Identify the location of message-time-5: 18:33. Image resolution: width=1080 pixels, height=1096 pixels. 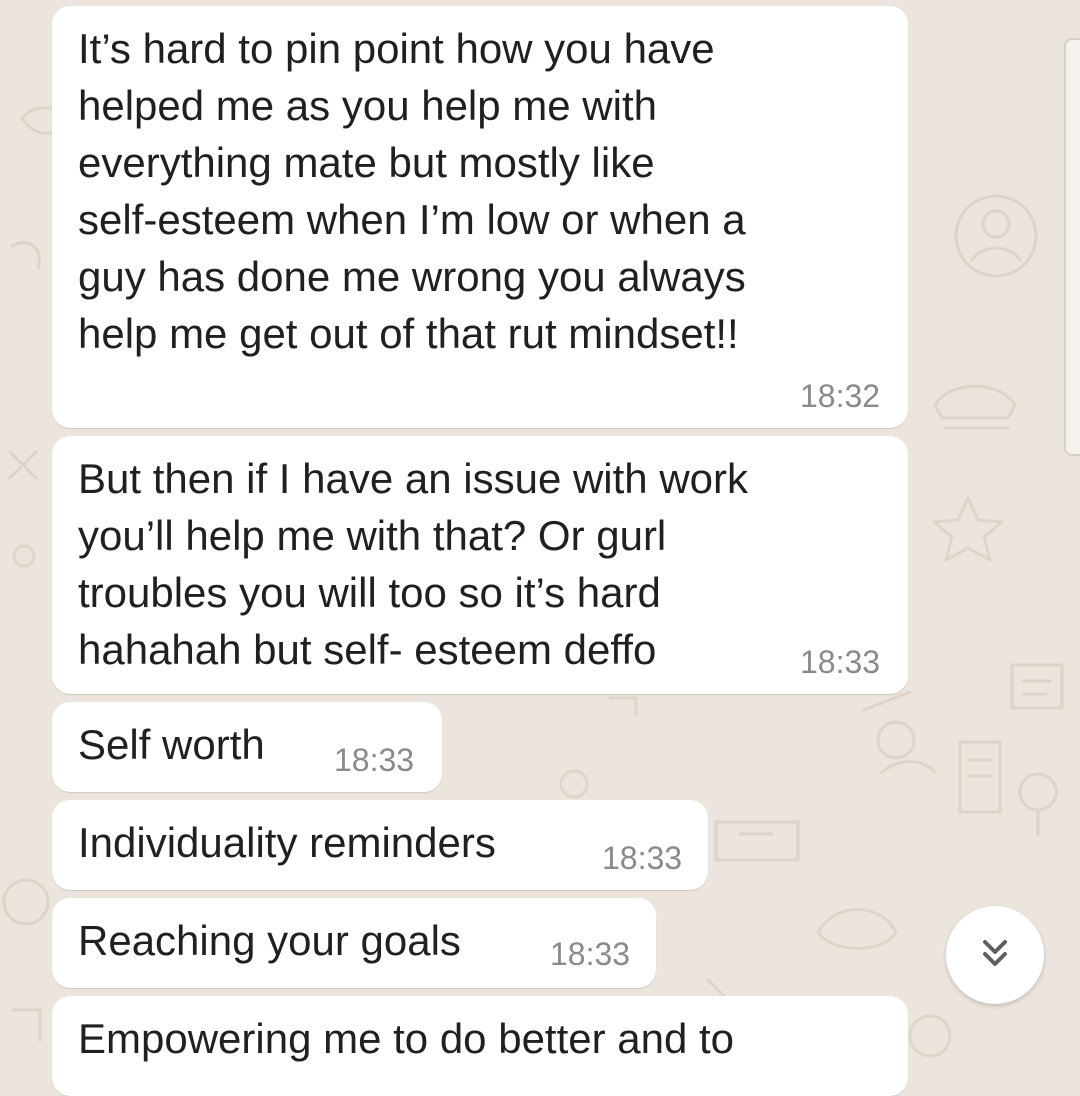
(590, 954).